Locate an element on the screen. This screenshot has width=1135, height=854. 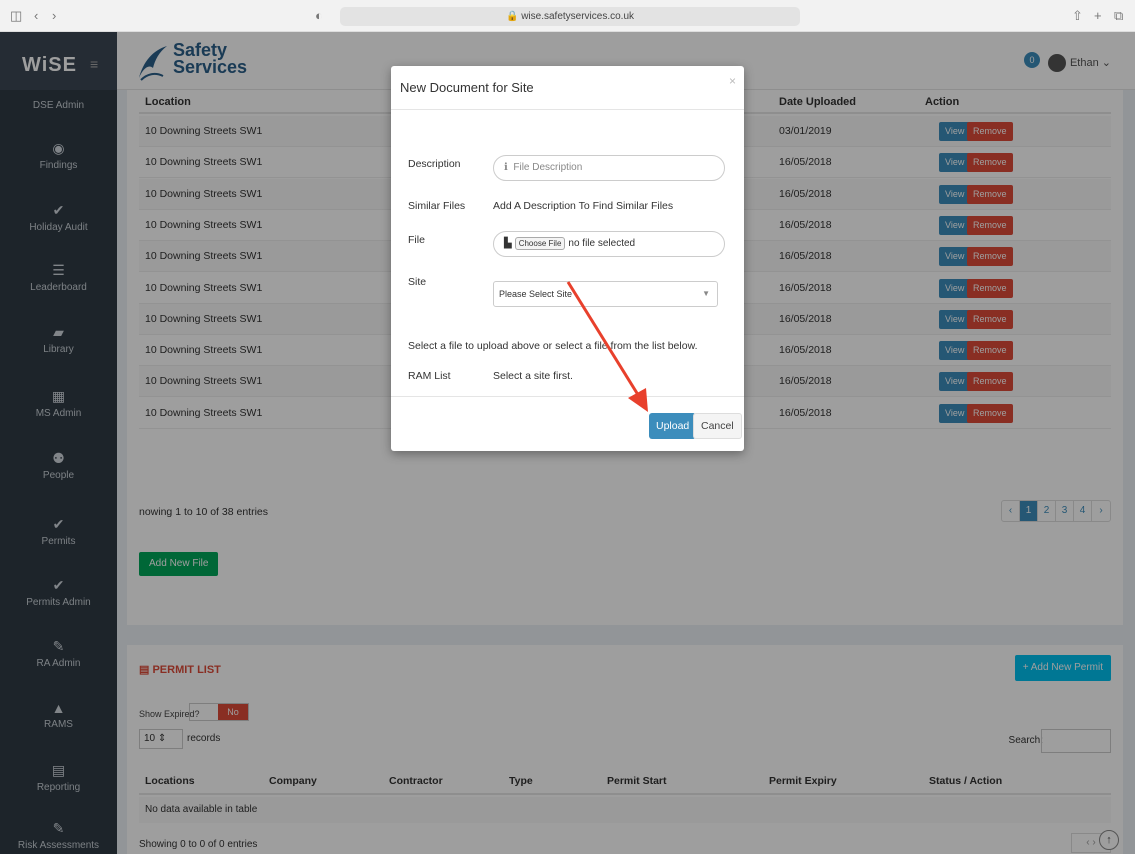
modal-header: New Document for Site × is located at coordinates (567, 88).